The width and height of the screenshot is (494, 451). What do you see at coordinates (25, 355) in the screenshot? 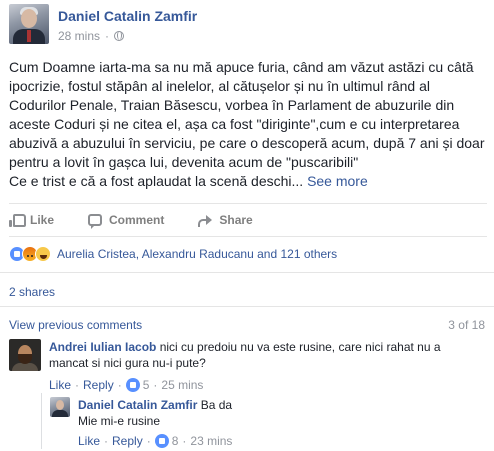
I see `commenter-avatar` at bounding box center [25, 355].